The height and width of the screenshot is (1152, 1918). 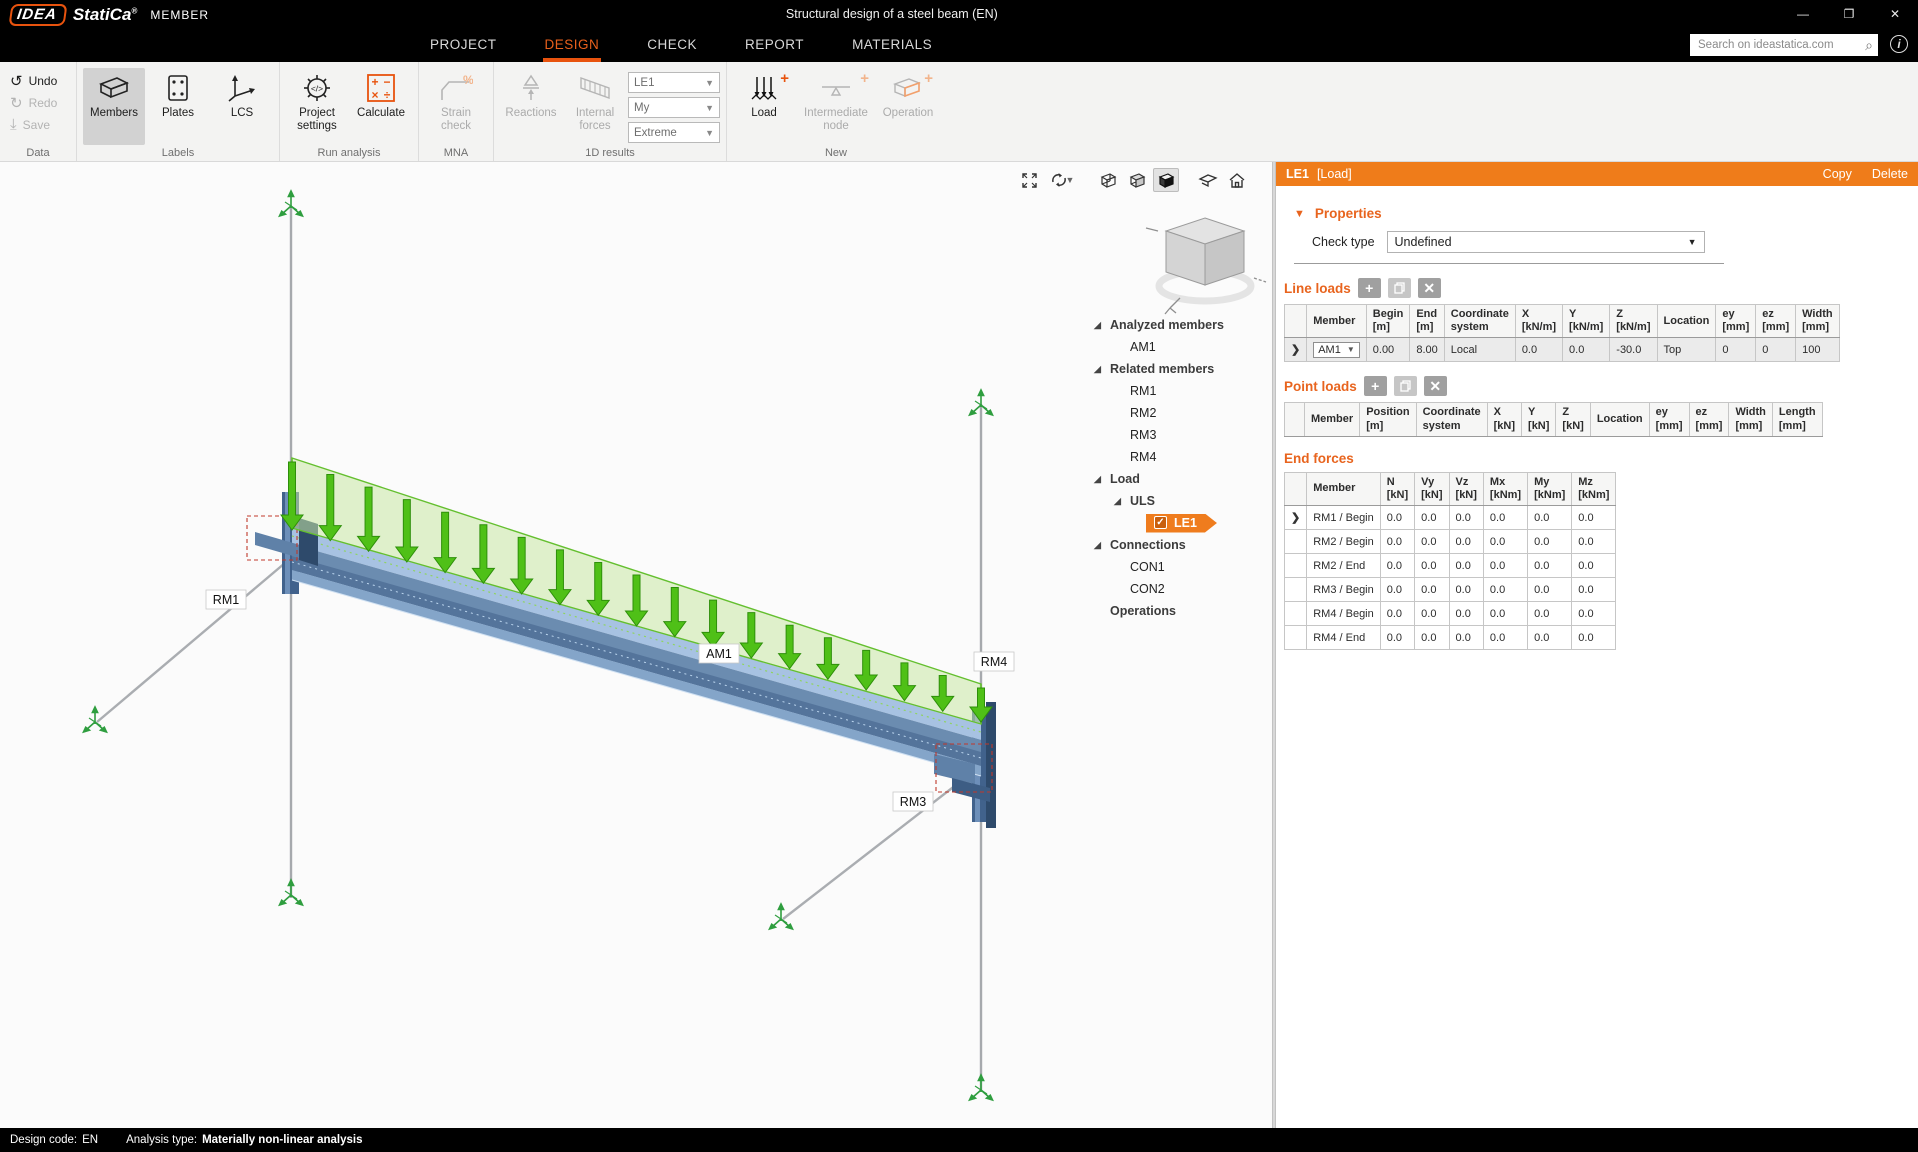 I want to click on tree-item-analyzed-members: ◢ Analyzed members, so click(x=1174, y=325).